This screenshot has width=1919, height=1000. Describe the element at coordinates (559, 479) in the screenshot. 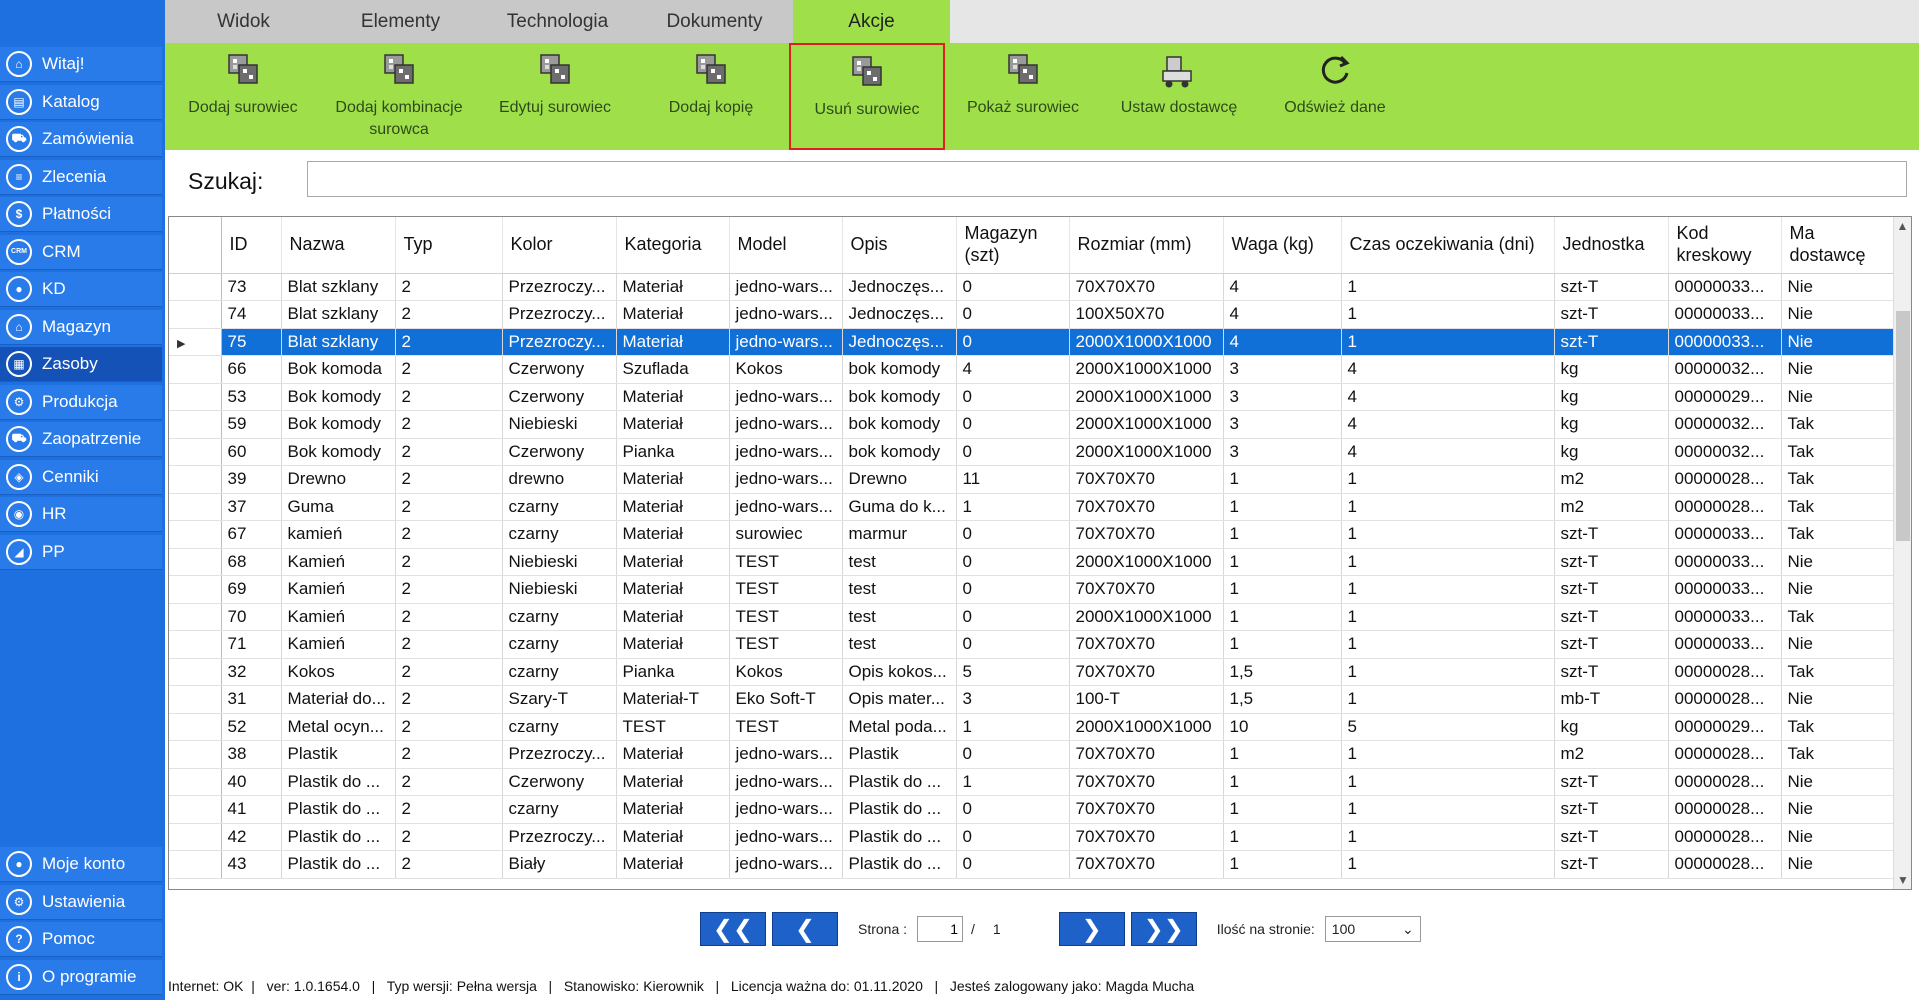

I see `cell-kolor: drewno` at that location.